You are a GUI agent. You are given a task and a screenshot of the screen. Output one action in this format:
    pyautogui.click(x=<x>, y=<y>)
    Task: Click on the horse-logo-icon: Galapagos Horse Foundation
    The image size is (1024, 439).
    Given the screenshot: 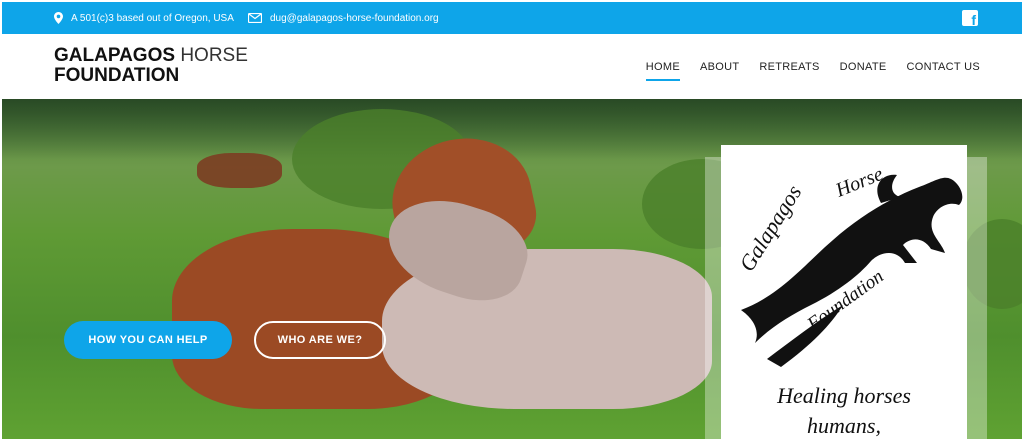 What is the action you would take?
    pyautogui.click(x=848, y=265)
    